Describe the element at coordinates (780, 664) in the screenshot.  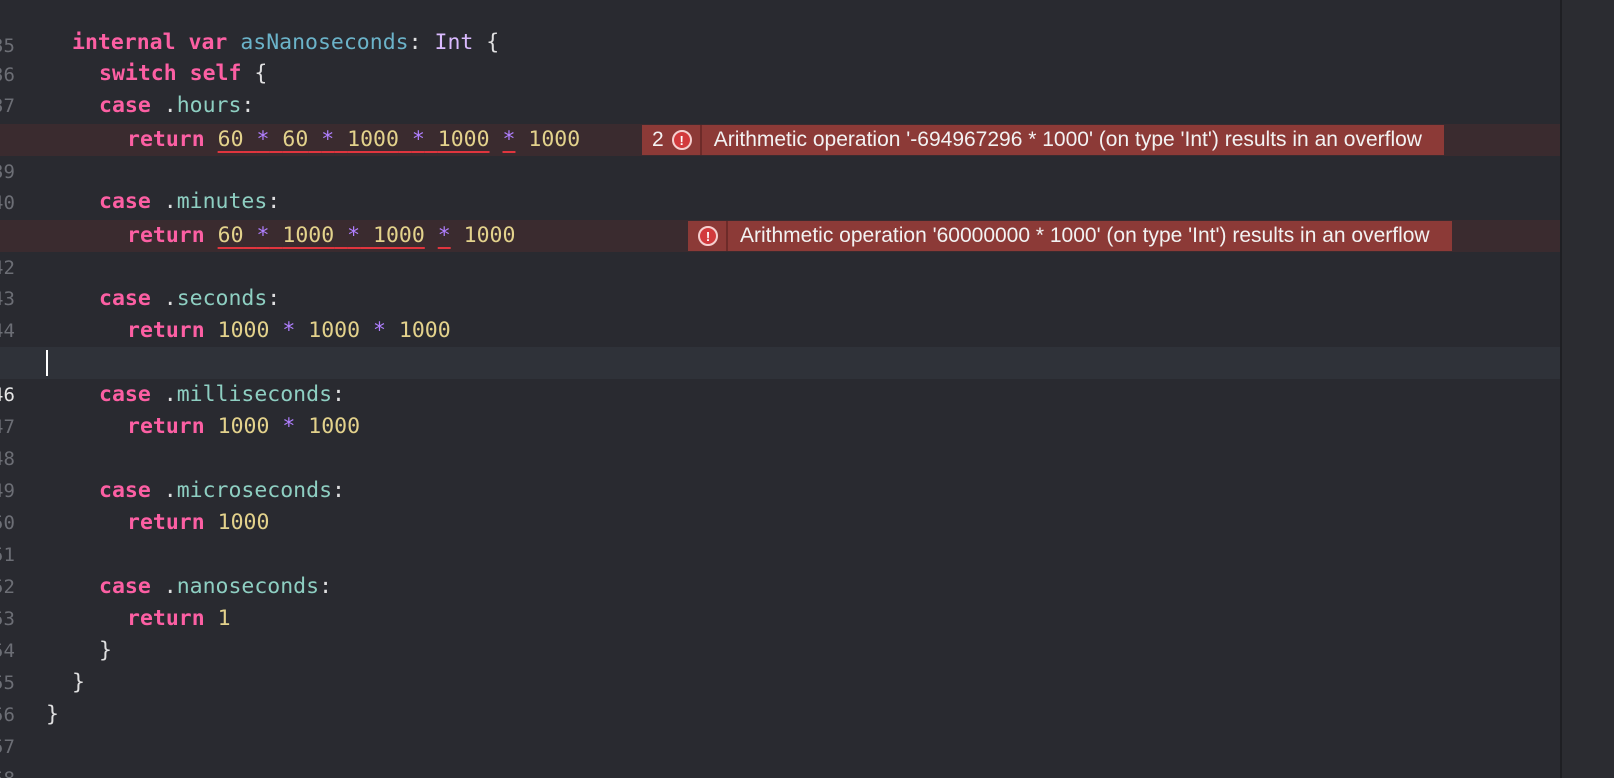
I see `code-line: 55 }` at that location.